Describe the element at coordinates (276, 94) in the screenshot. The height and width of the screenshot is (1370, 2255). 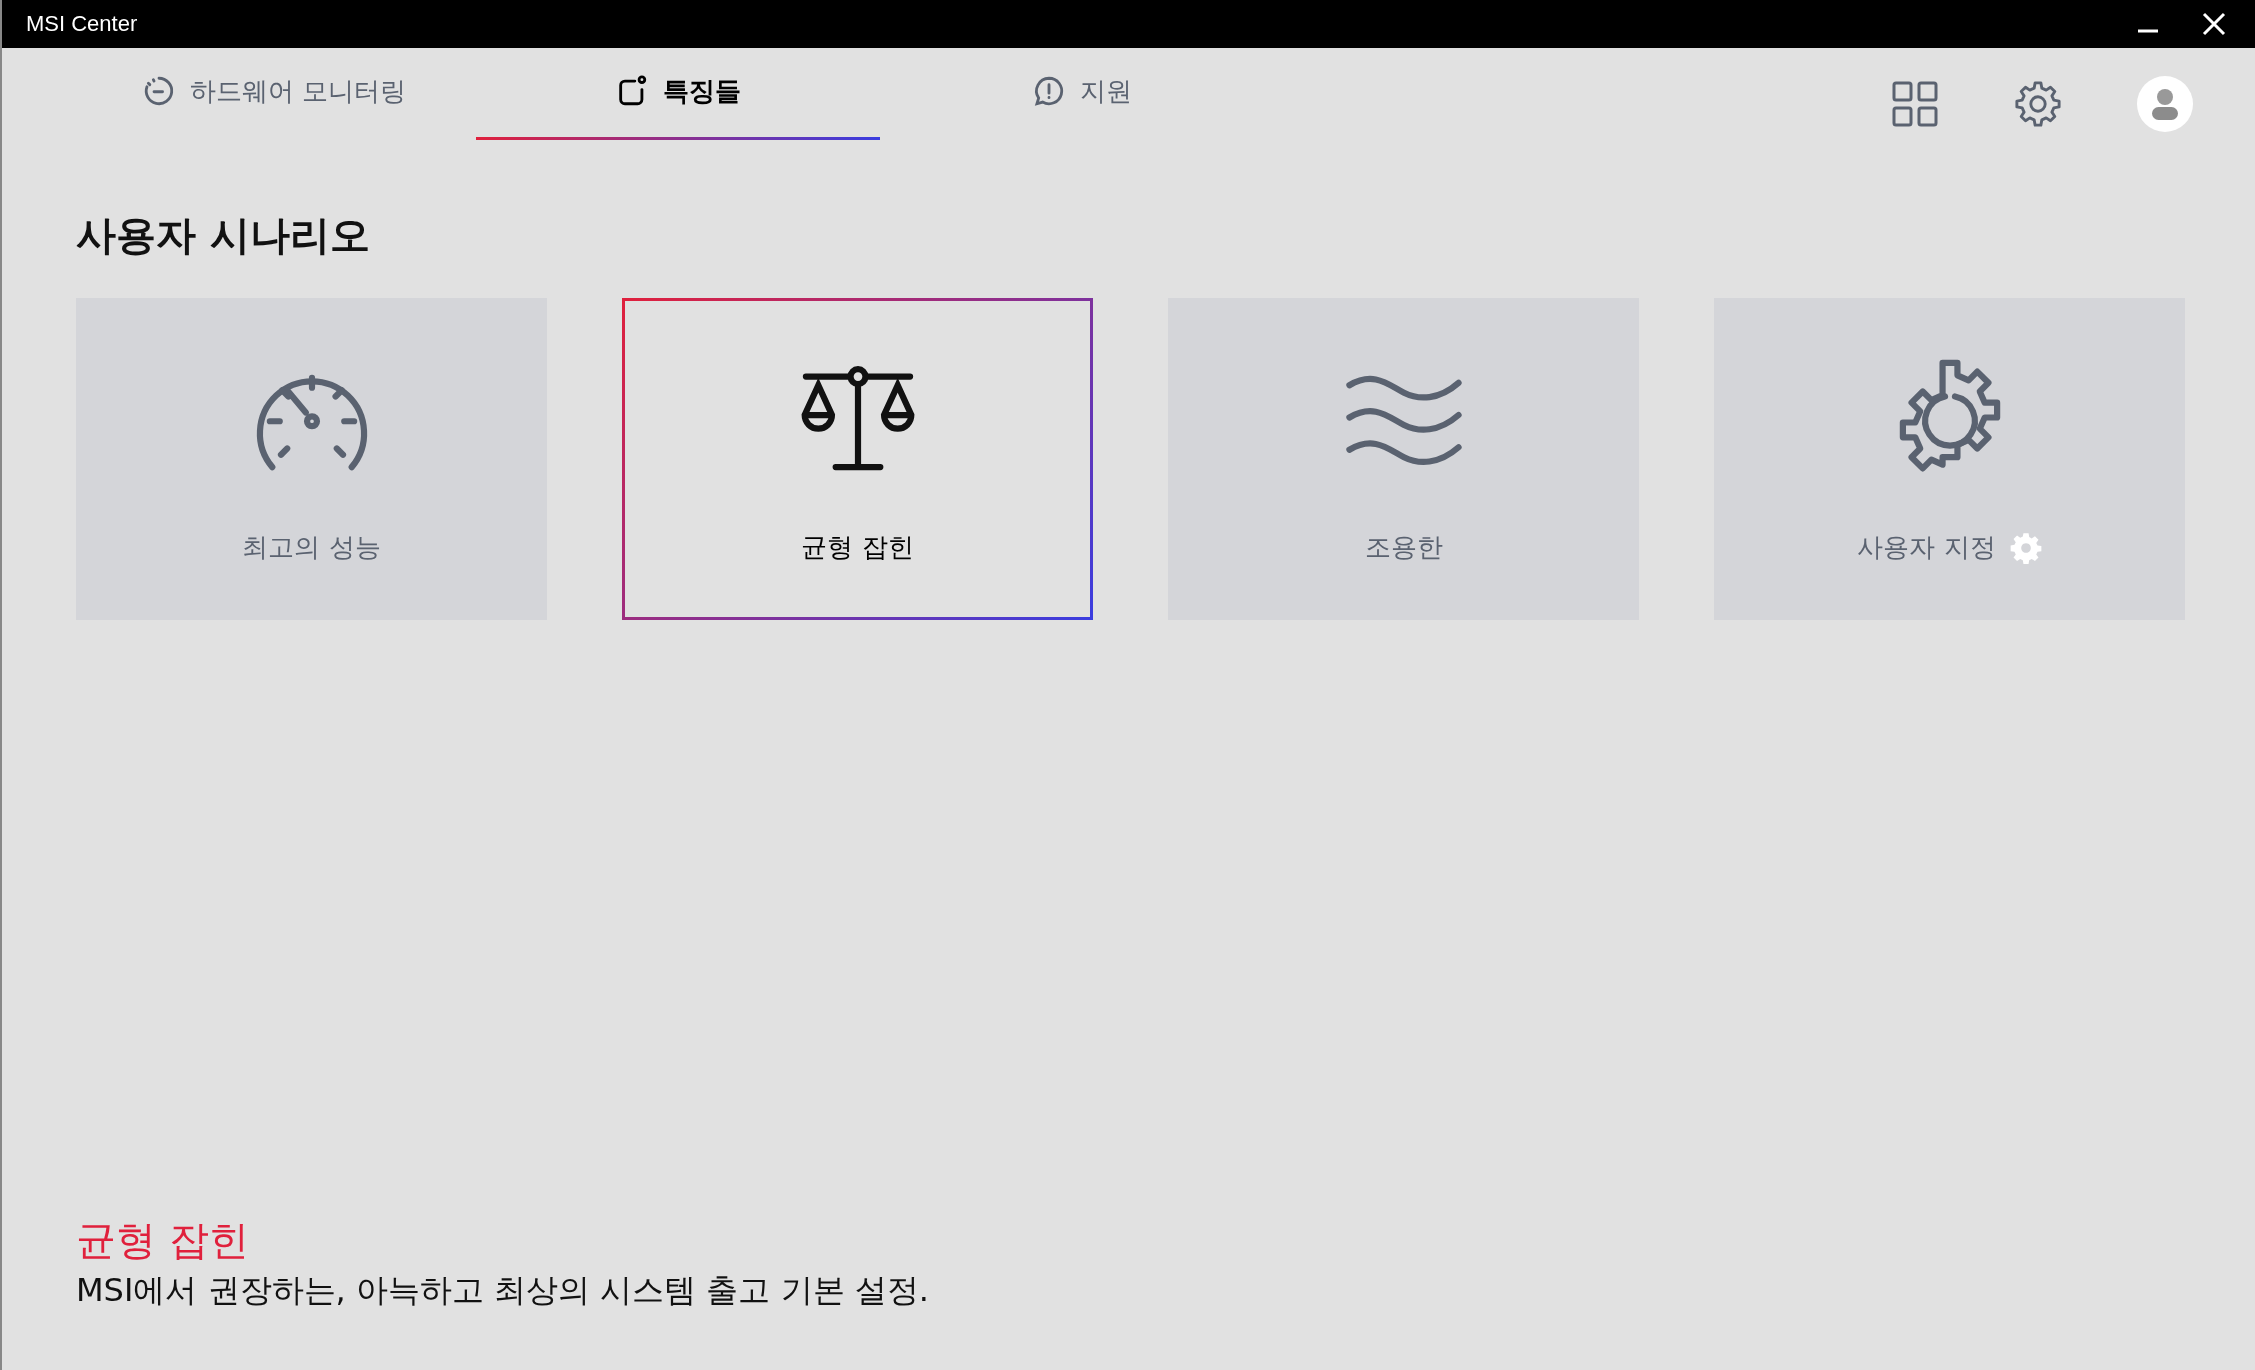
I see `tab: 하드웨어 모니터링` at that location.